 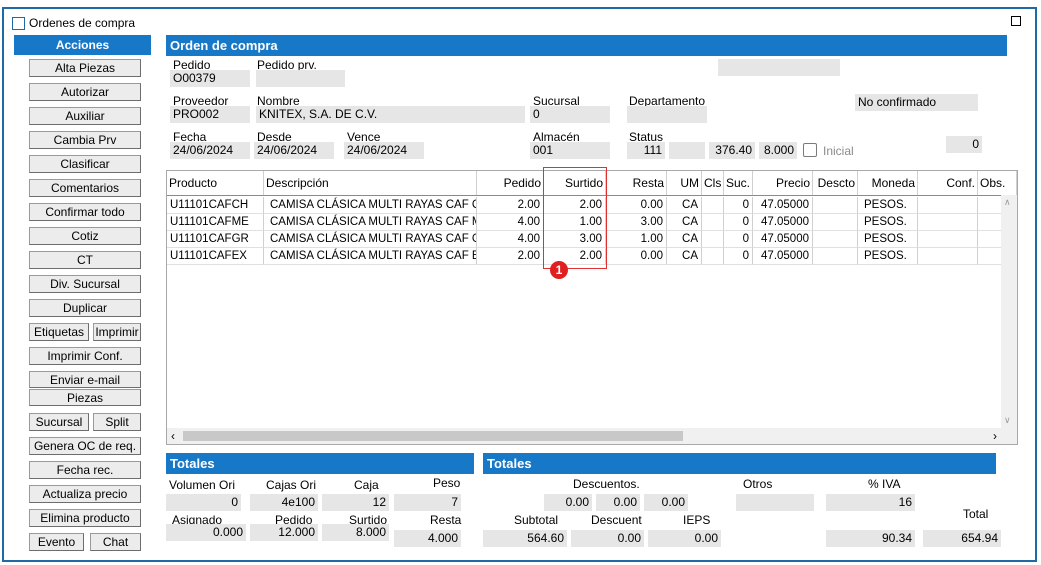 I want to click on ct-button: CT, so click(x=85, y=260).